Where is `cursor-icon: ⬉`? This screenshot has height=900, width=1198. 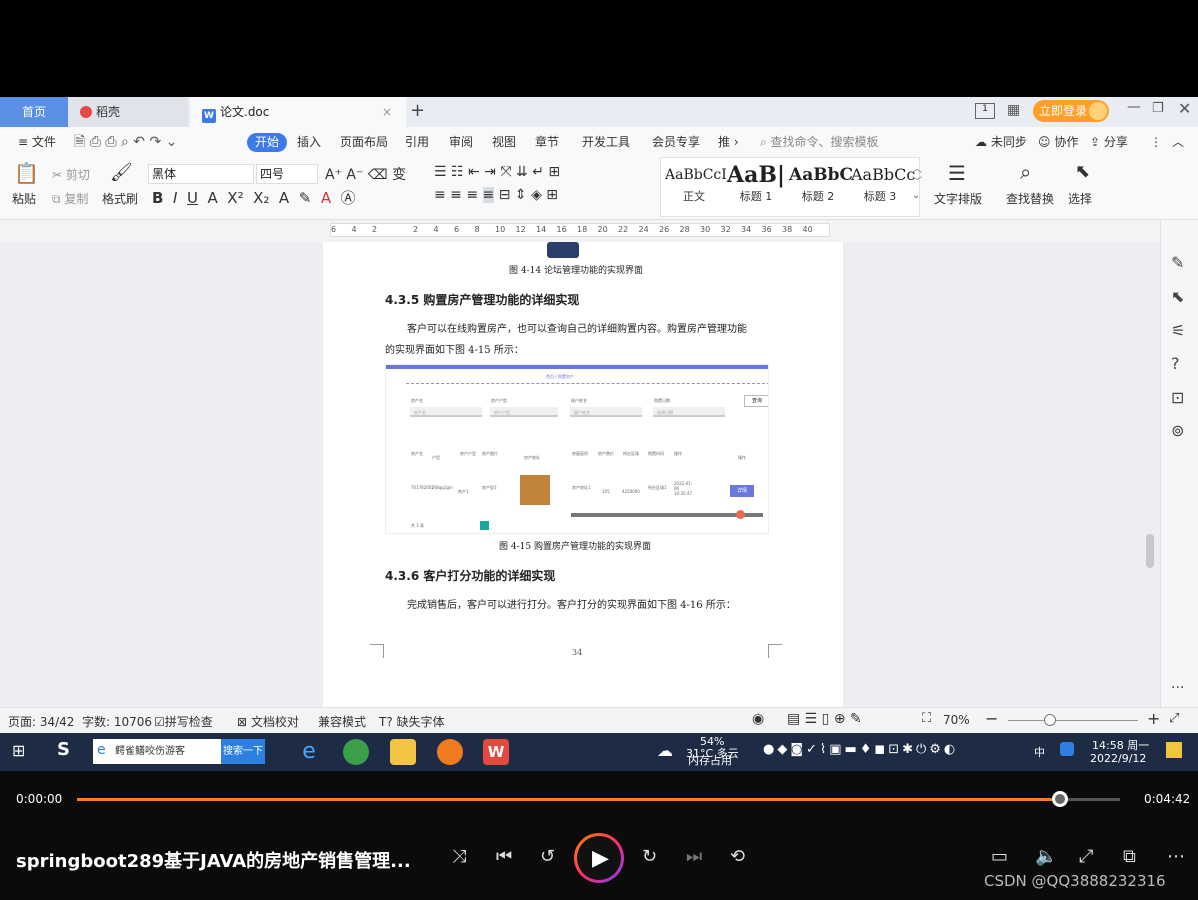
cursor-icon: ⬉ is located at coordinates (1177, 296).